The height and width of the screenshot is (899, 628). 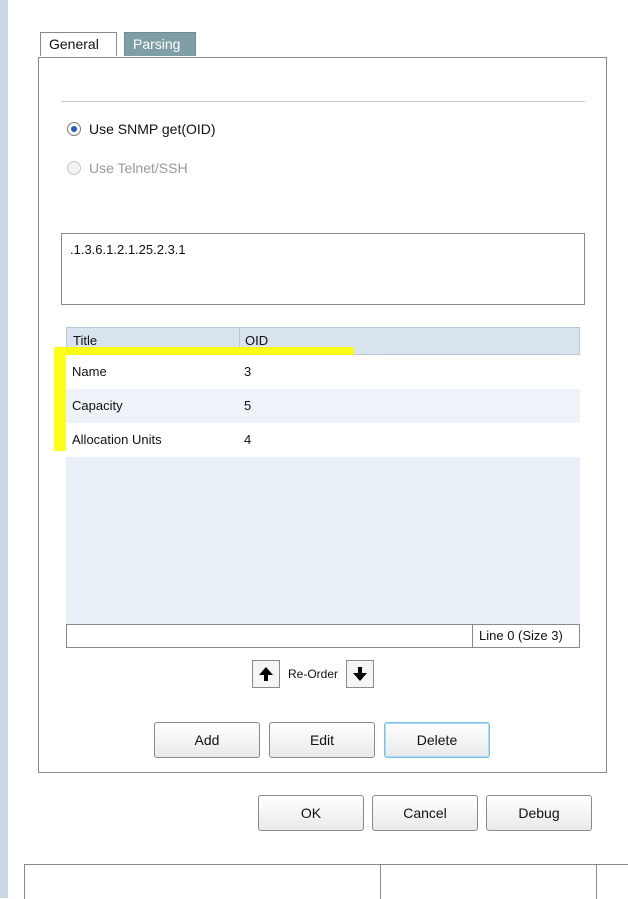 I want to click on arrow-down-icon, so click(x=360, y=674).